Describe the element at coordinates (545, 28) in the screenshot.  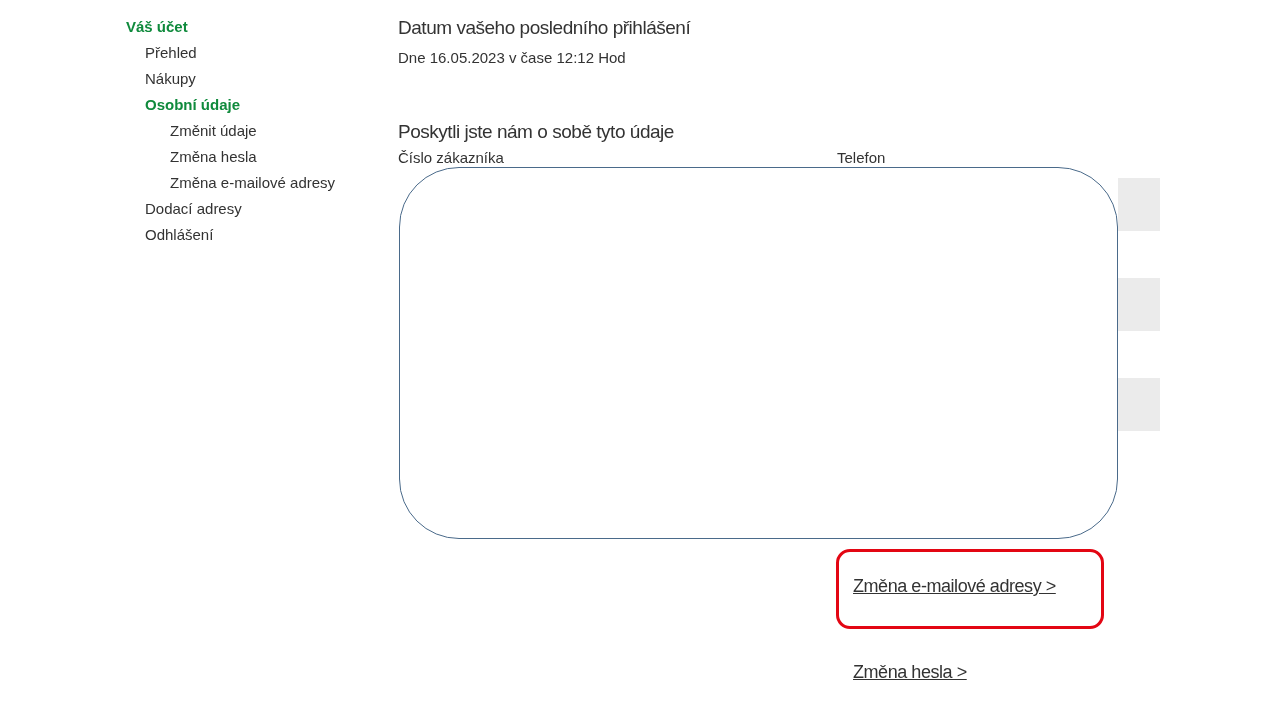
I see `section-heading: Datum vašeho posledního přihlášení` at that location.